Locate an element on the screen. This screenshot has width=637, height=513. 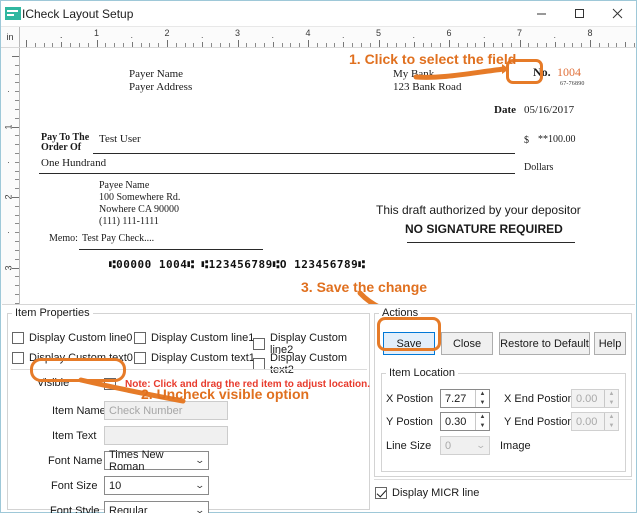
font-size-select: 10 ⌄ is located at coordinates (156, 485).